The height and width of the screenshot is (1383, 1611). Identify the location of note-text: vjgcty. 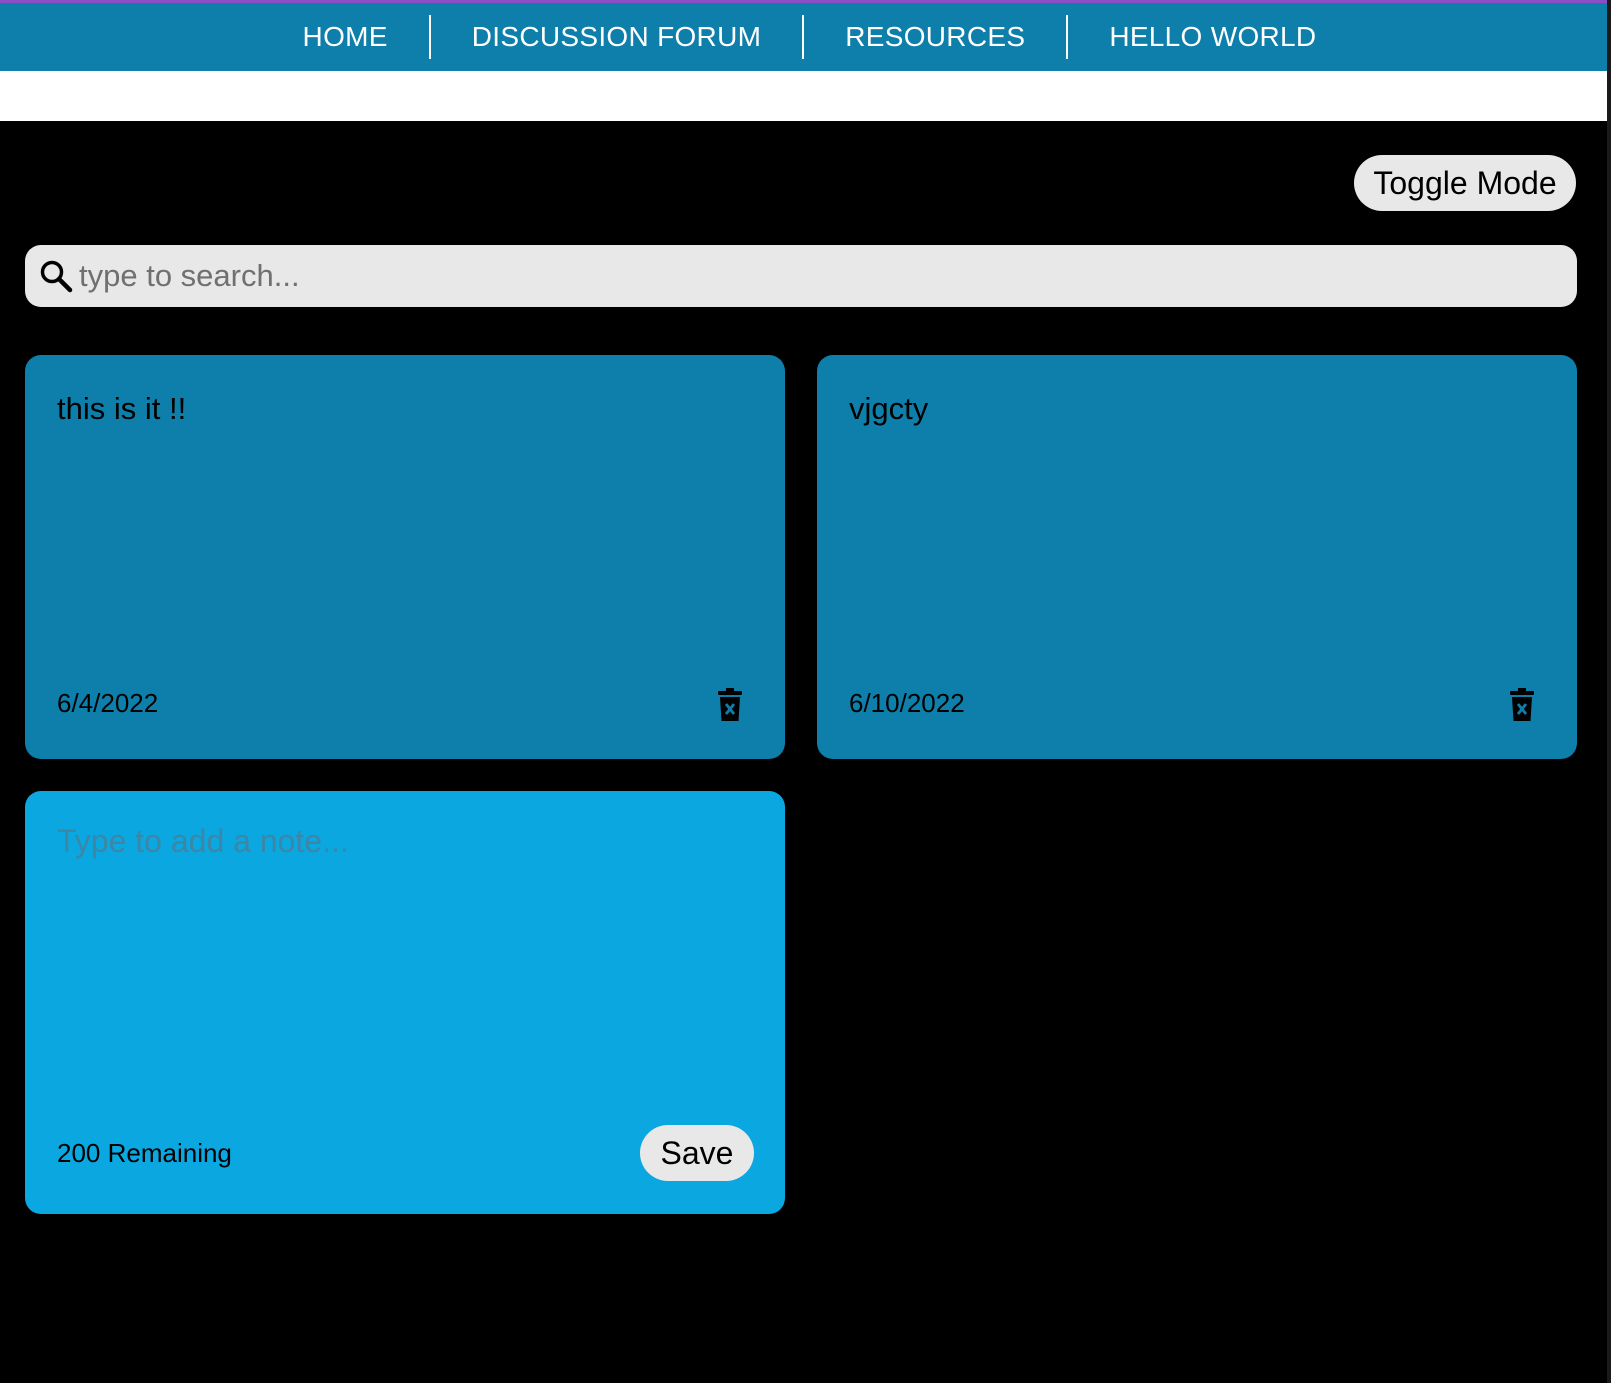
(889, 408).